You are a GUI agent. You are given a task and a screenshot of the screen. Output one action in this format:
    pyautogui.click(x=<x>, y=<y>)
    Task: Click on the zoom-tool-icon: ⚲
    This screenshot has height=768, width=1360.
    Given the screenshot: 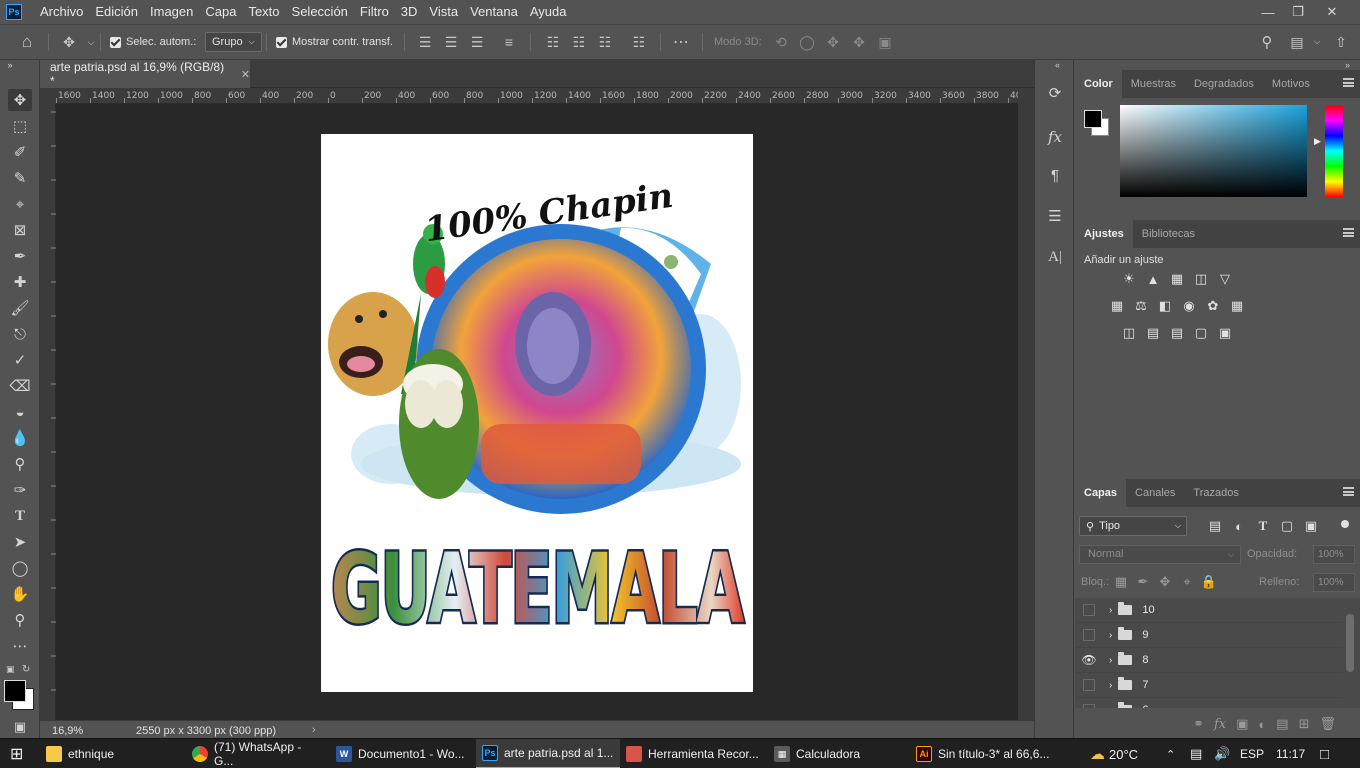 What is the action you would take?
    pyautogui.click(x=20, y=620)
    